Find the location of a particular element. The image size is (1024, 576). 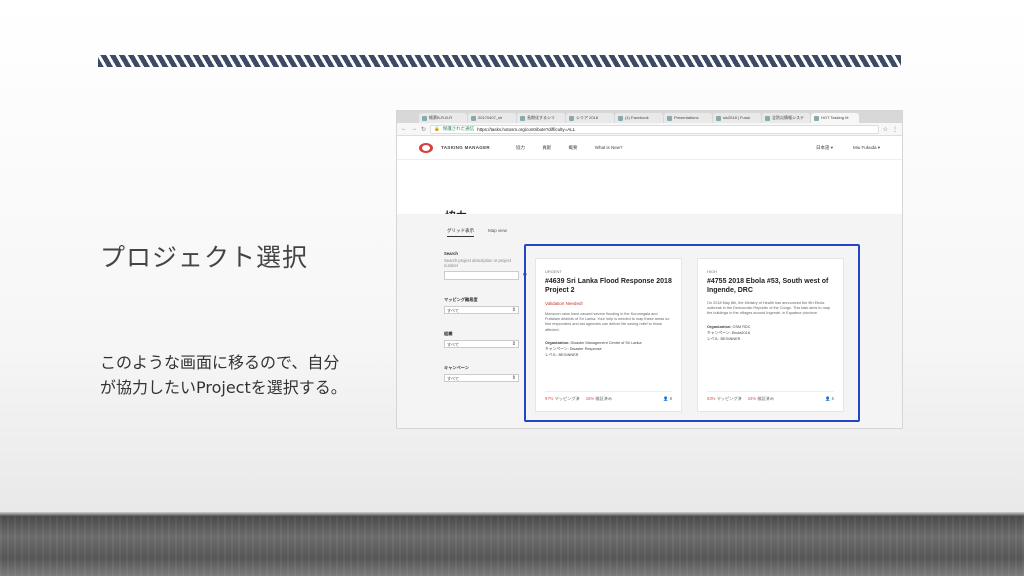

filter-difficulty: マッピング難易度 すべて is located at coordinates (481, 305).